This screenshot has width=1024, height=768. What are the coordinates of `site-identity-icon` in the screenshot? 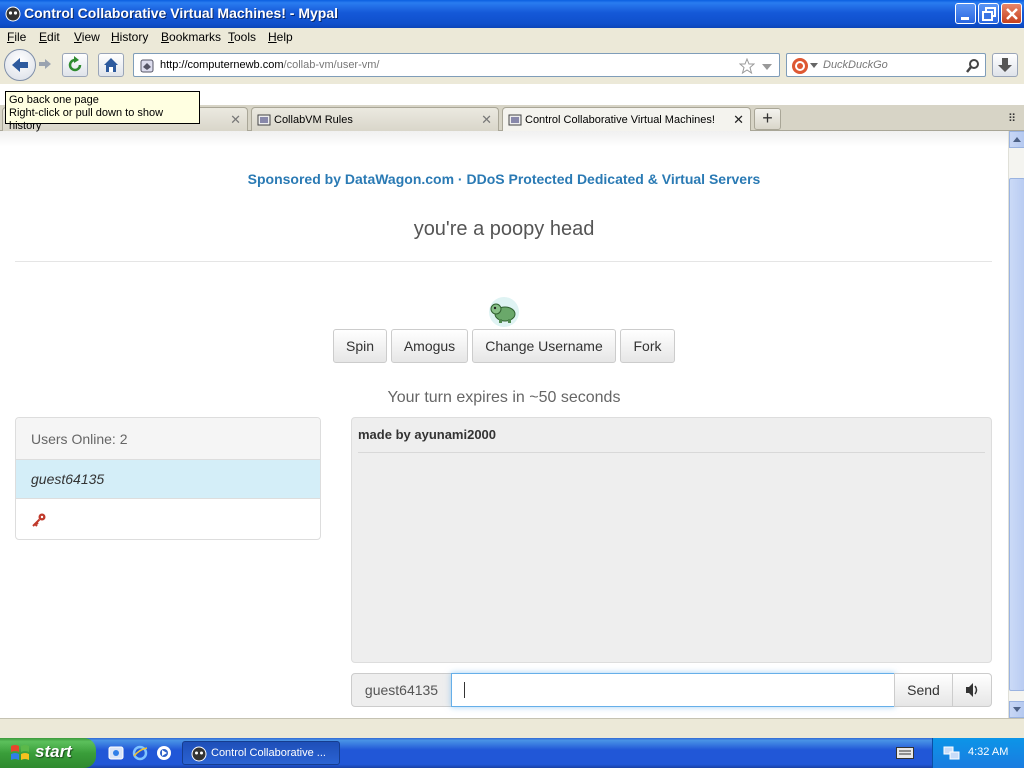 It's located at (147, 66).